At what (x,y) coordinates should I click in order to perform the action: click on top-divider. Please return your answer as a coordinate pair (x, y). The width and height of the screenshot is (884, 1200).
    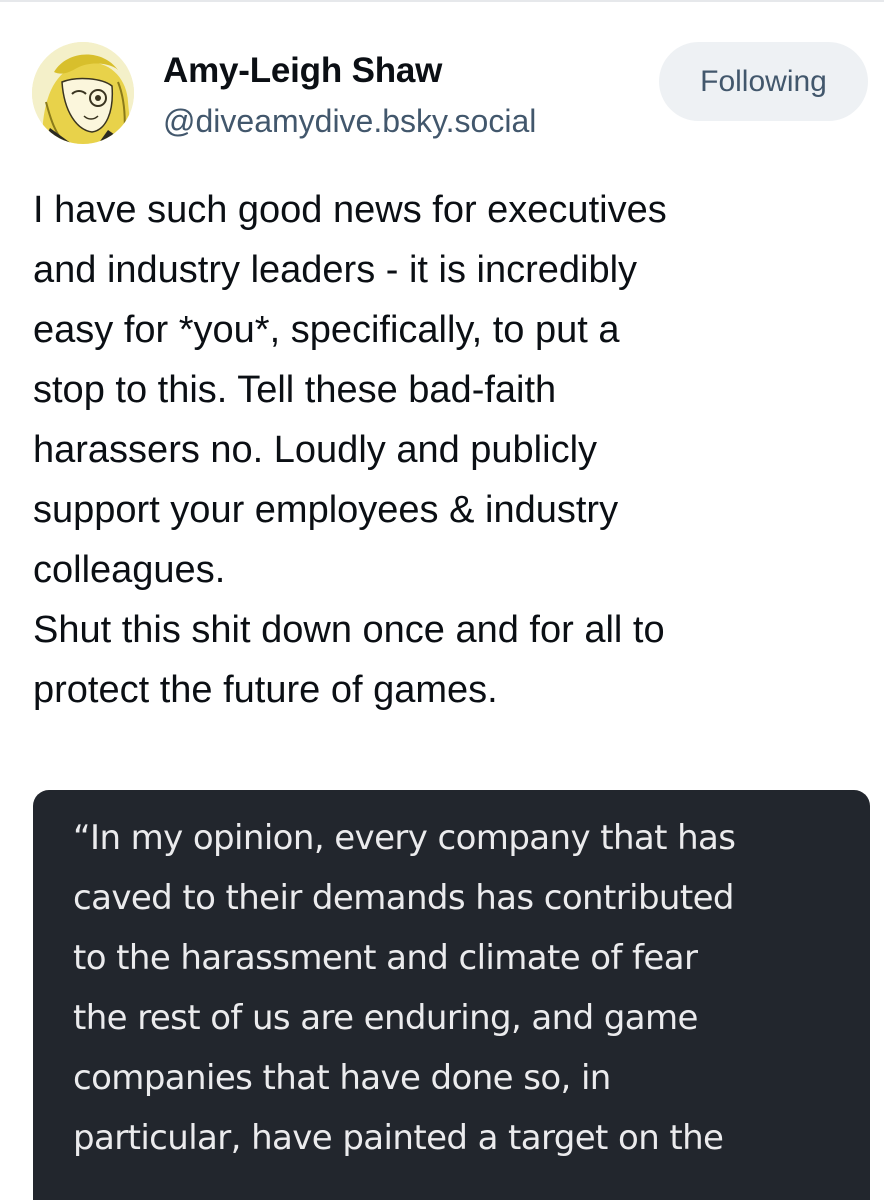
    Looking at the image, I should click on (442, 1).